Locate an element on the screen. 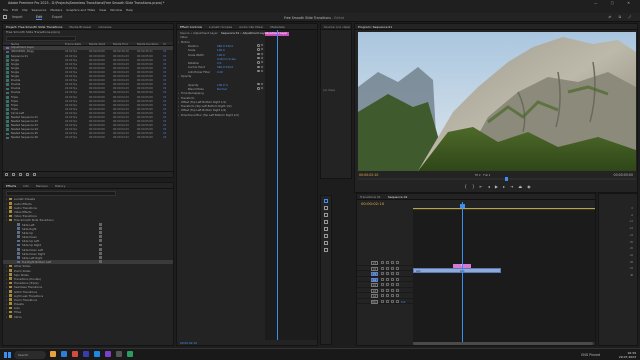 Image resolution: width=640 pixels, height=360 pixels. work-area-bar is located at coordinates (504, 208).